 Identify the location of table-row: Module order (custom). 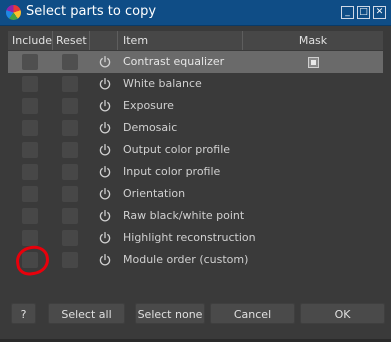
(195, 260).